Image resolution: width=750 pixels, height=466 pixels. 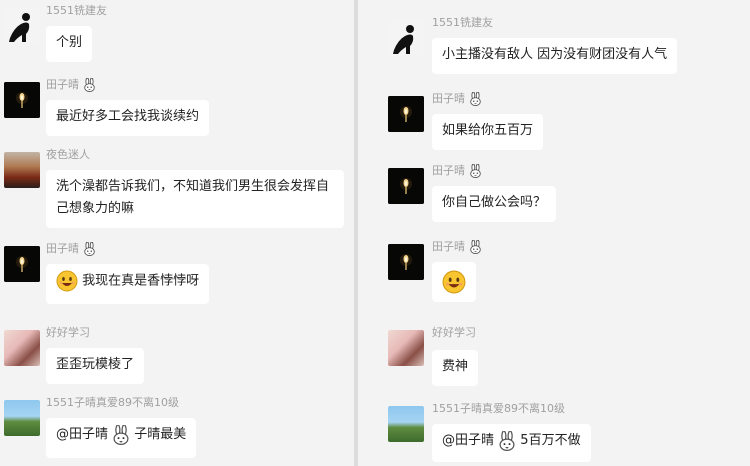 I want to click on message-bubble: @田子晴 子晴最美, so click(x=121, y=438).